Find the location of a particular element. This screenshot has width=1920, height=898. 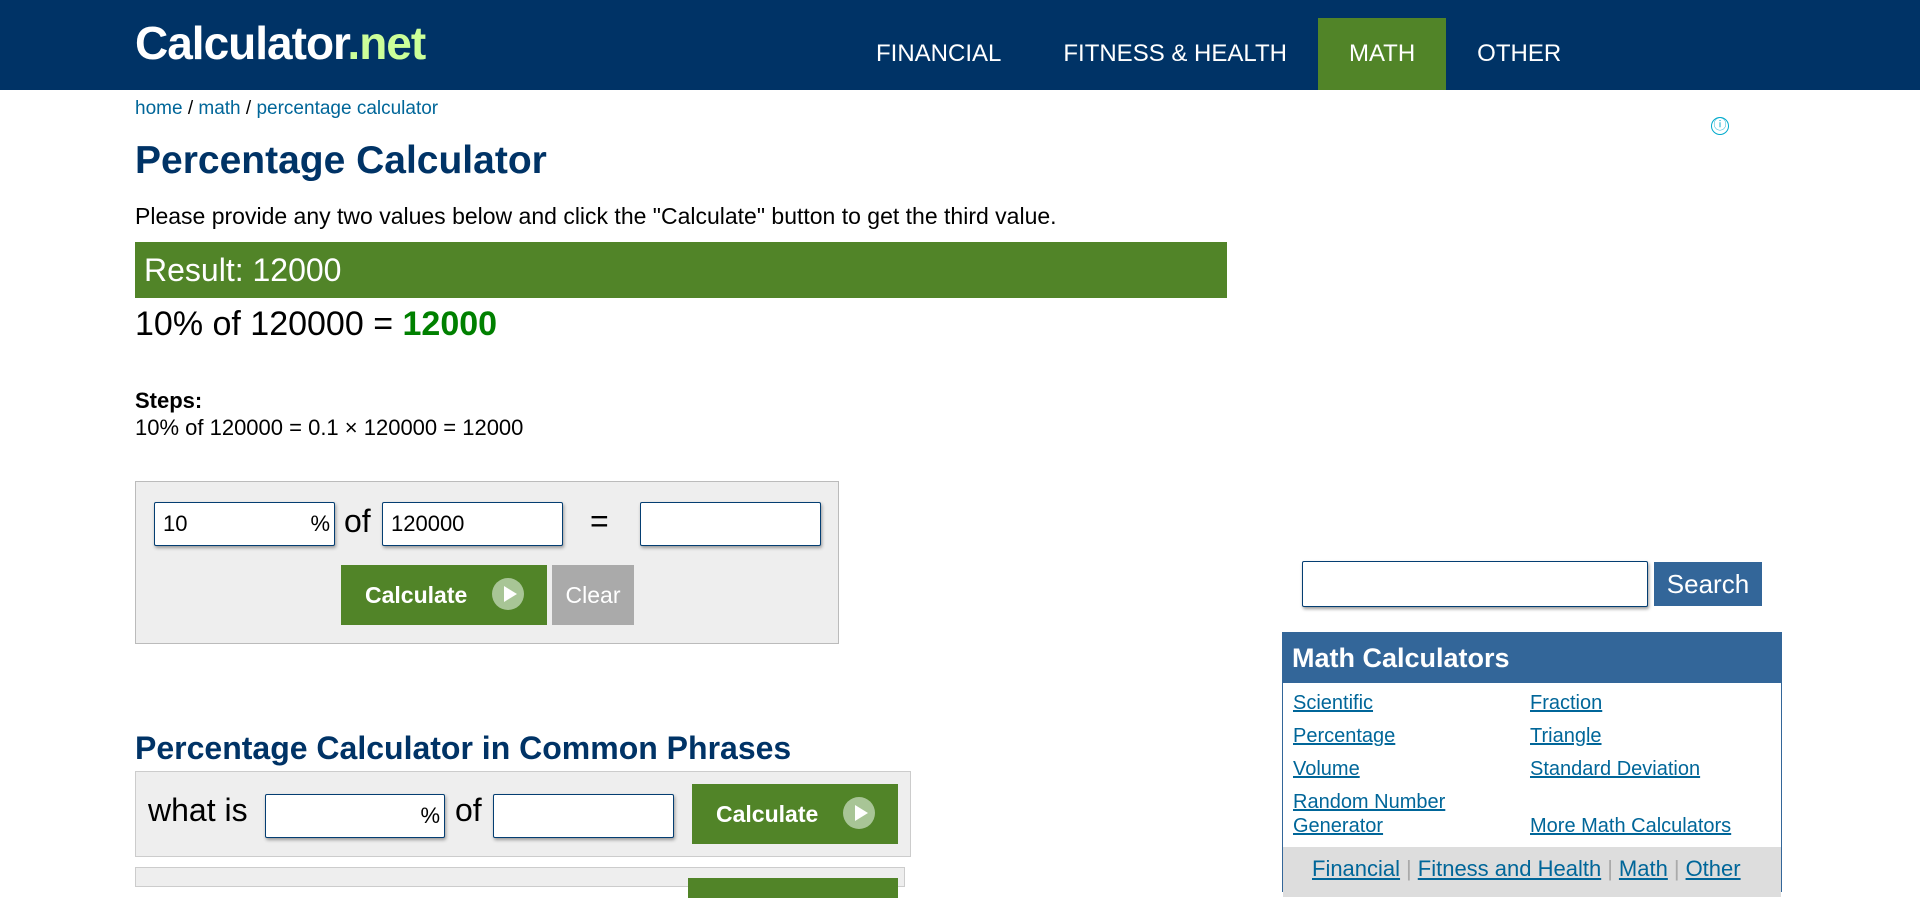

result-equation-prefix: 10% of 120000 = is located at coordinates (269, 324).